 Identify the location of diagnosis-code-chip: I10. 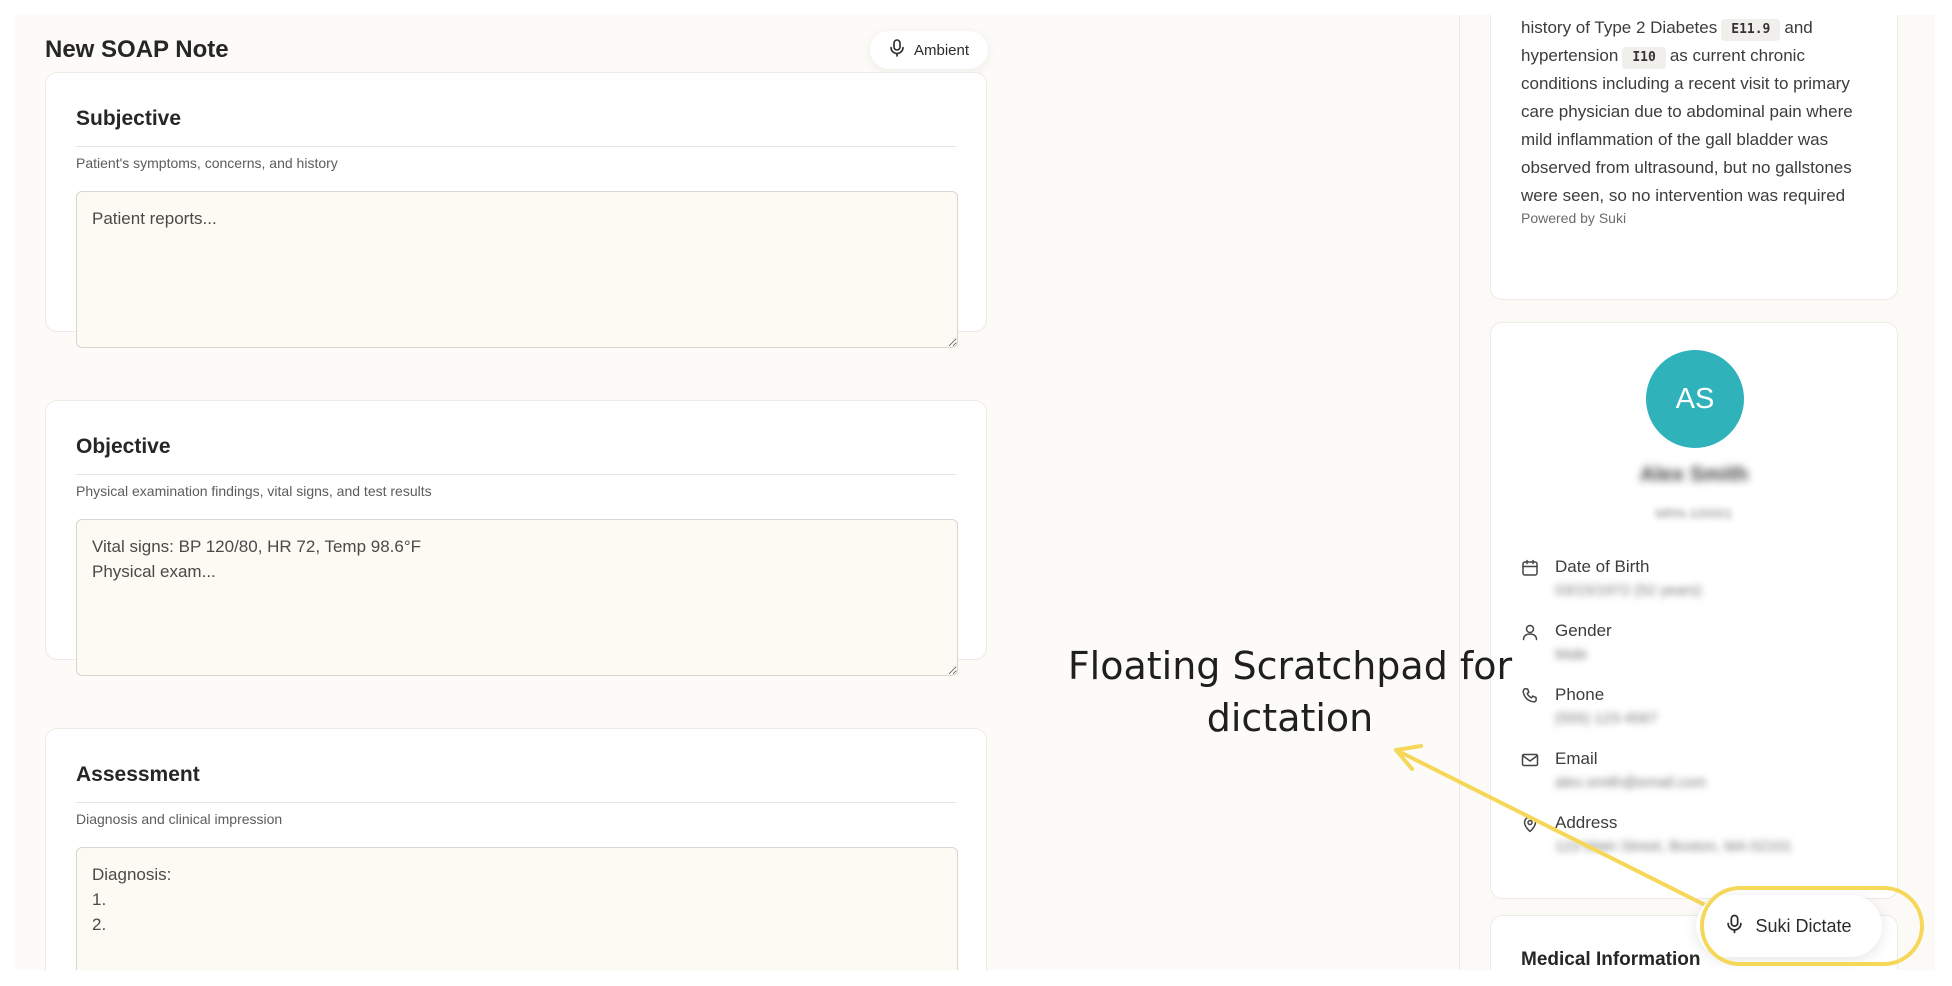
(1644, 58).